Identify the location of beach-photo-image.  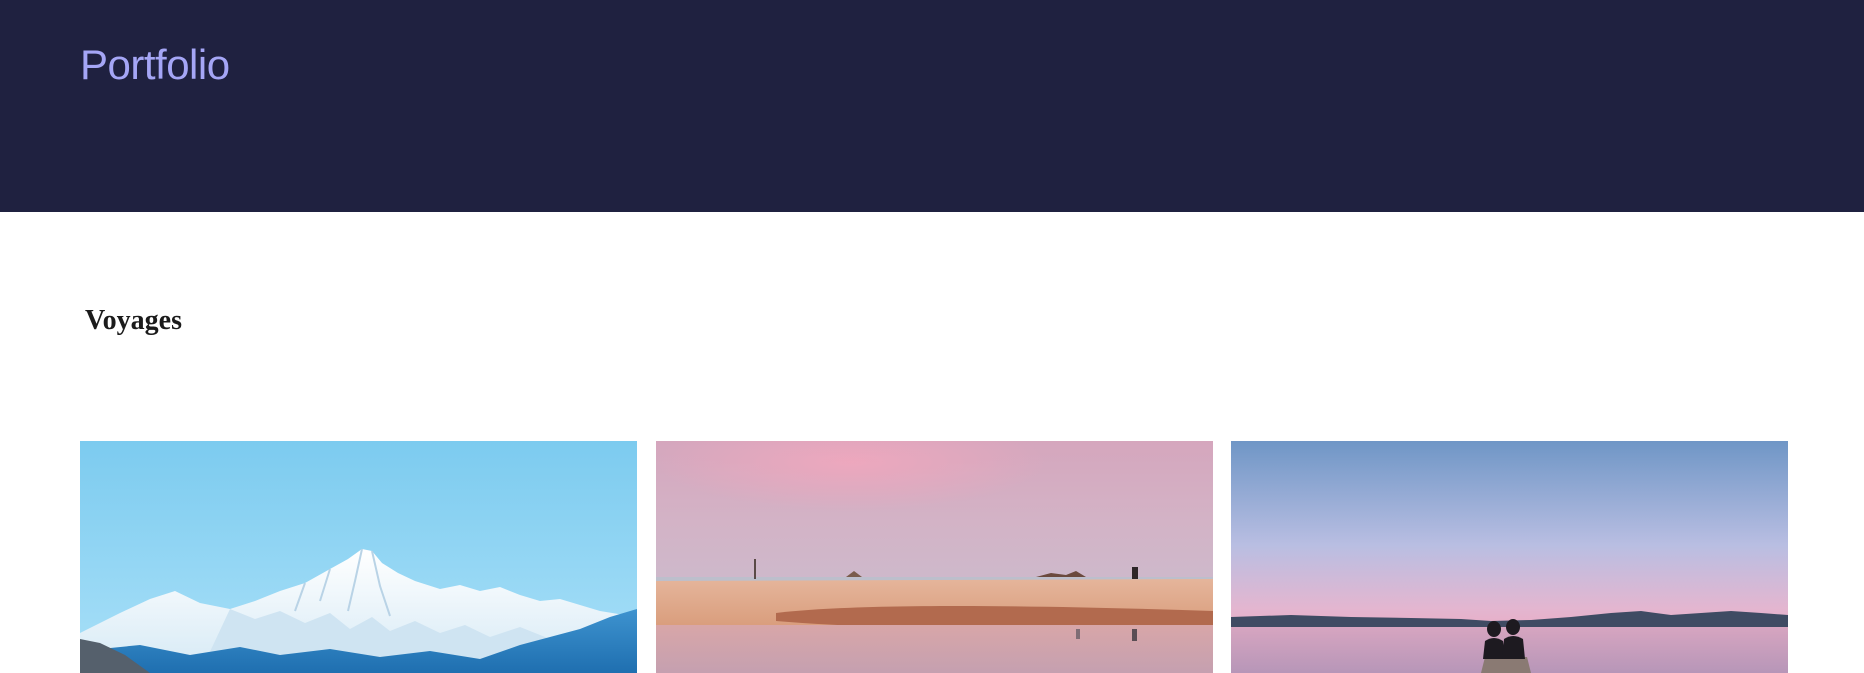
(934, 557).